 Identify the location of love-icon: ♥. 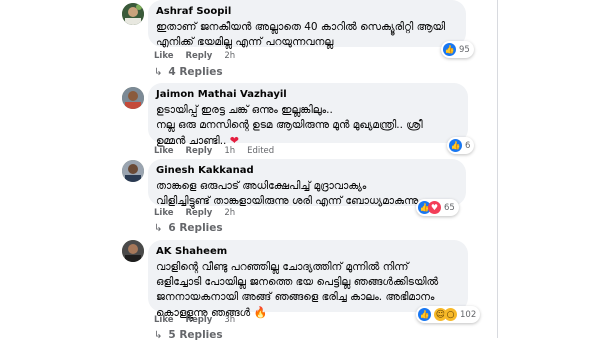
(434, 207).